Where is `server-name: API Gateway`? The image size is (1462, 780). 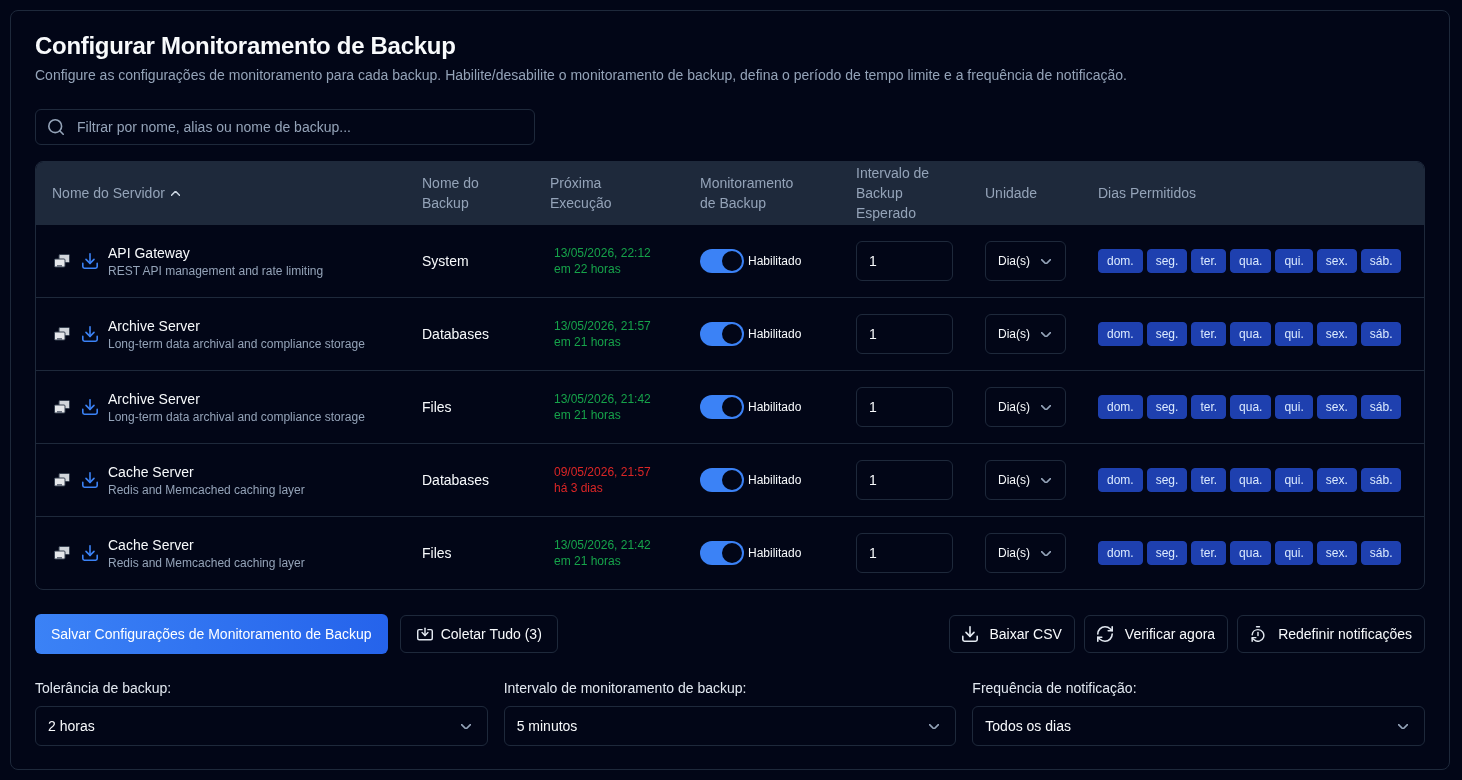
server-name: API Gateway is located at coordinates (149, 253).